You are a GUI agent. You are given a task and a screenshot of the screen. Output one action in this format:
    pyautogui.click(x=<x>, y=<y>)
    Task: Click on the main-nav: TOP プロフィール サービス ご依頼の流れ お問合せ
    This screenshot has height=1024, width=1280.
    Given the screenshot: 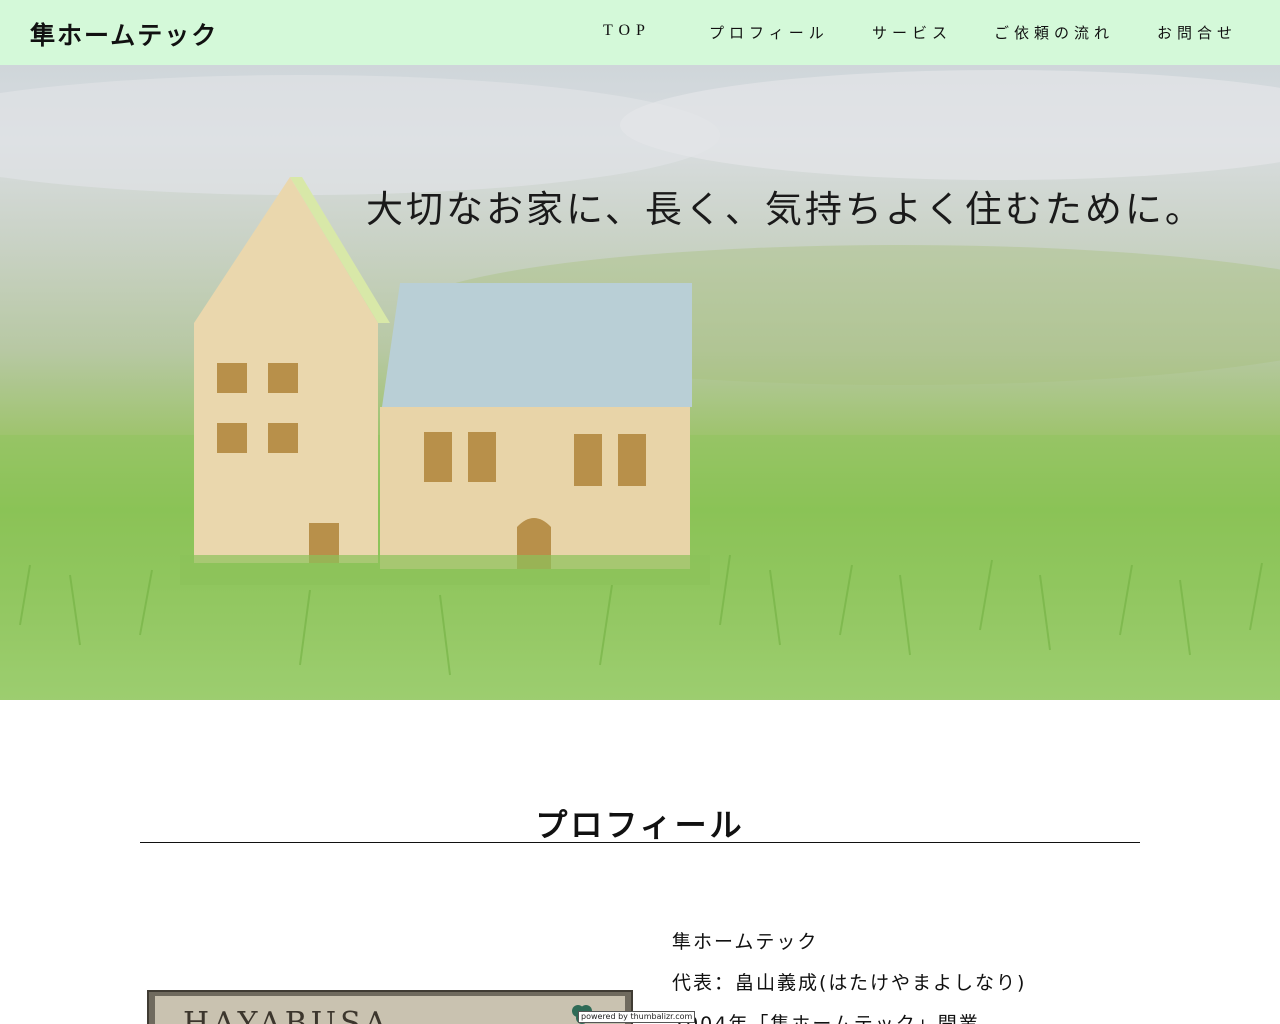 What is the action you would take?
    pyautogui.click(x=640, y=33)
    